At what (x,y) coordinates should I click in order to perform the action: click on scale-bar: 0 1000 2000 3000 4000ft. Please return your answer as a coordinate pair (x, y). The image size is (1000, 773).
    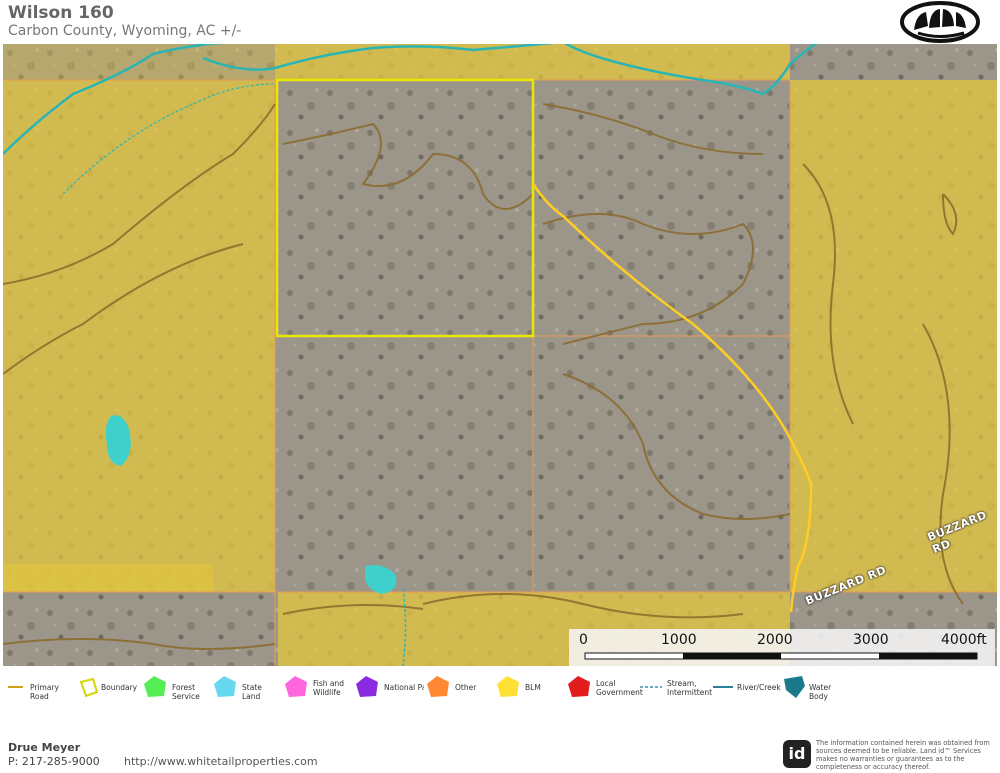
    Looking at the image, I should click on (782, 647).